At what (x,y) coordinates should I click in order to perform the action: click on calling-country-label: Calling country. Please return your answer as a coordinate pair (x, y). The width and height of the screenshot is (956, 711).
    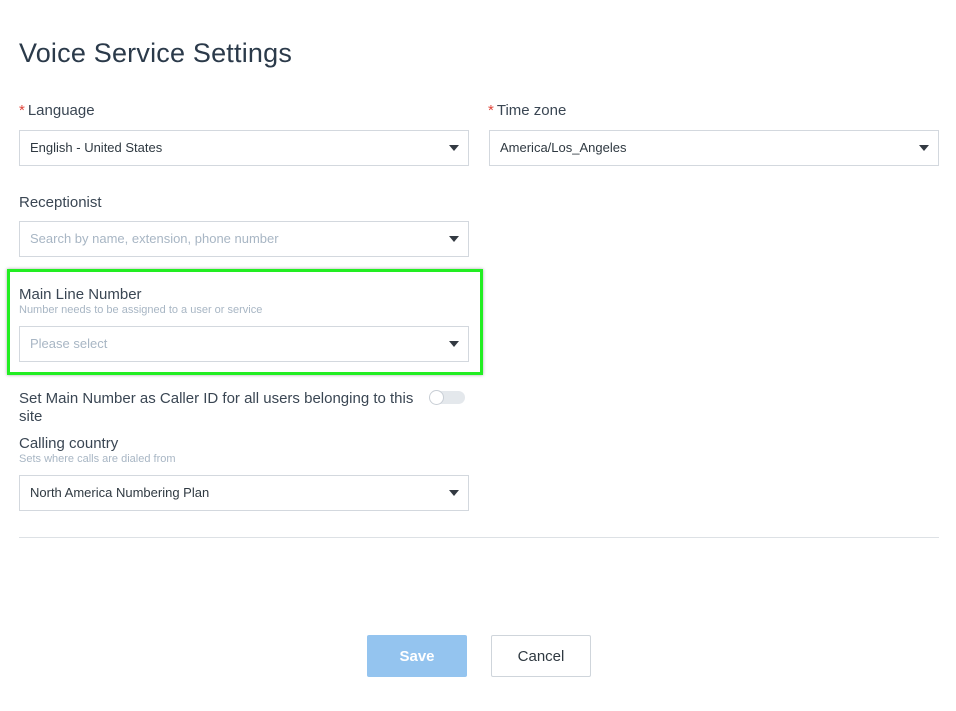
    Looking at the image, I should click on (69, 443).